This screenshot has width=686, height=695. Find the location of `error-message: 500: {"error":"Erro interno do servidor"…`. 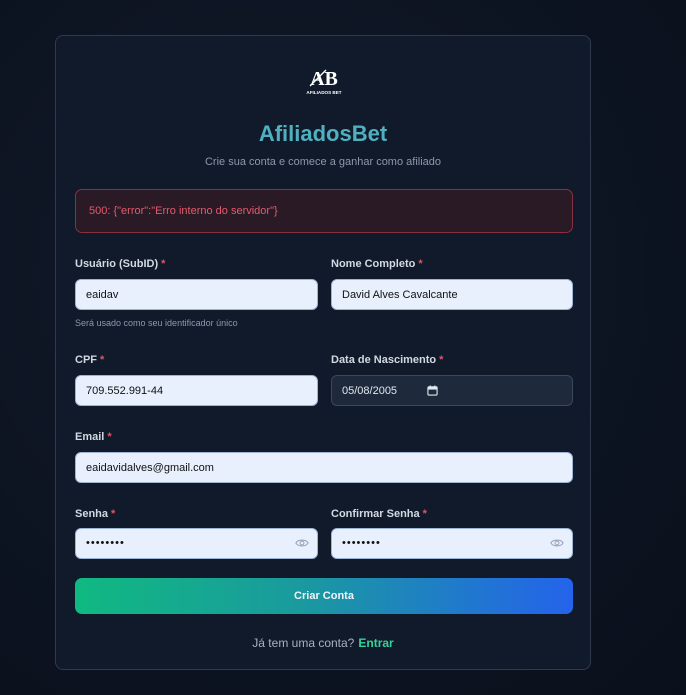

error-message: 500: {"error":"Erro interno do servidor"… is located at coordinates (183, 211).